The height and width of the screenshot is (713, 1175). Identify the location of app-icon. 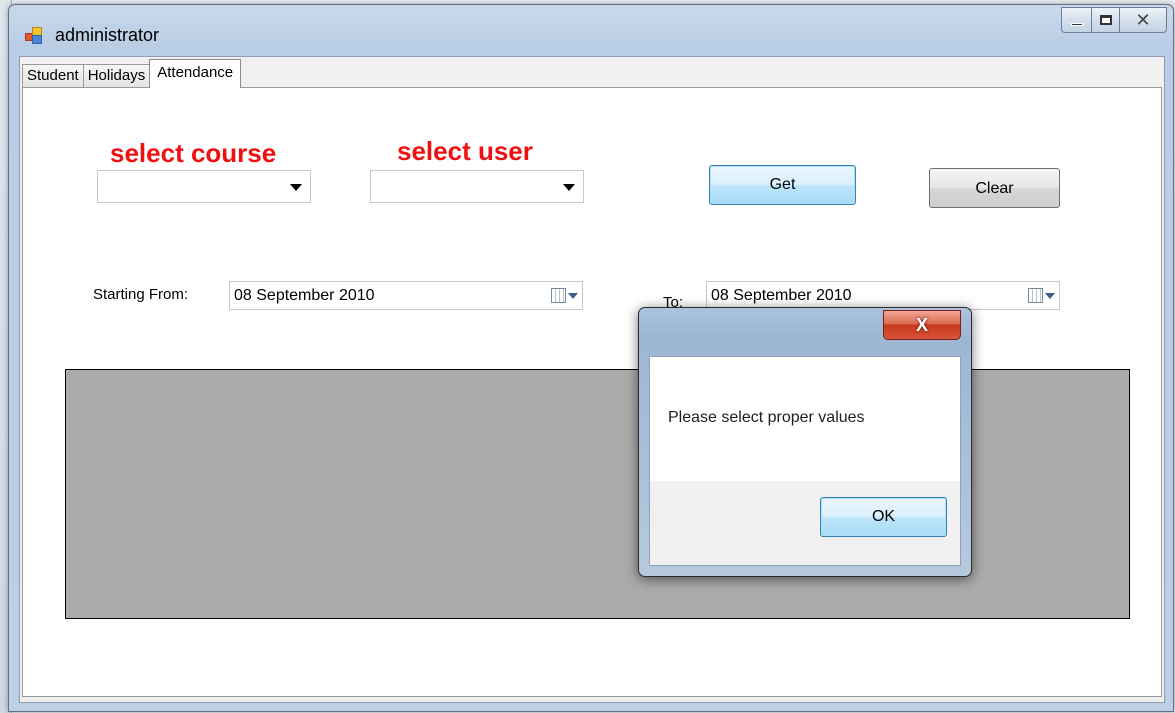
(34, 36).